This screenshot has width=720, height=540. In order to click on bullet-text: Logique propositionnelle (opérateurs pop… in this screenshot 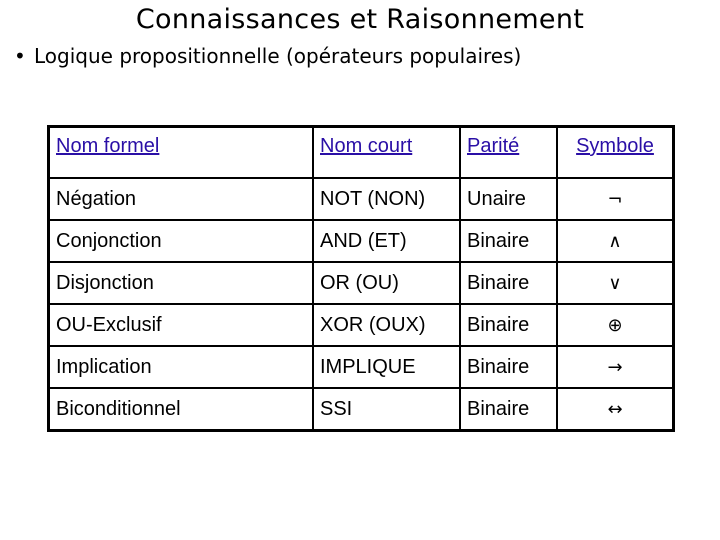, I will do `click(278, 56)`.